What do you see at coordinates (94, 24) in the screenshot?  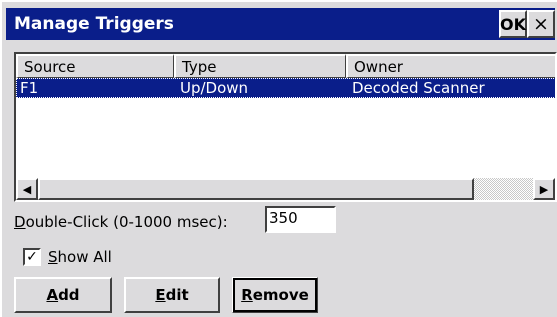 I see `dialog-title: Manage Triggers` at bounding box center [94, 24].